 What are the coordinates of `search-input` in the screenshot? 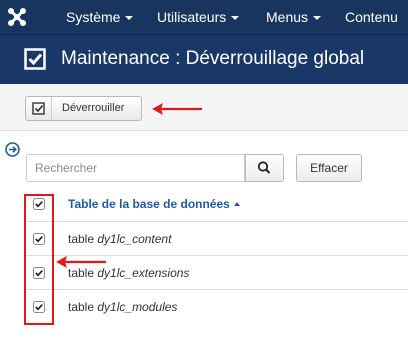 It's located at (135, 168).